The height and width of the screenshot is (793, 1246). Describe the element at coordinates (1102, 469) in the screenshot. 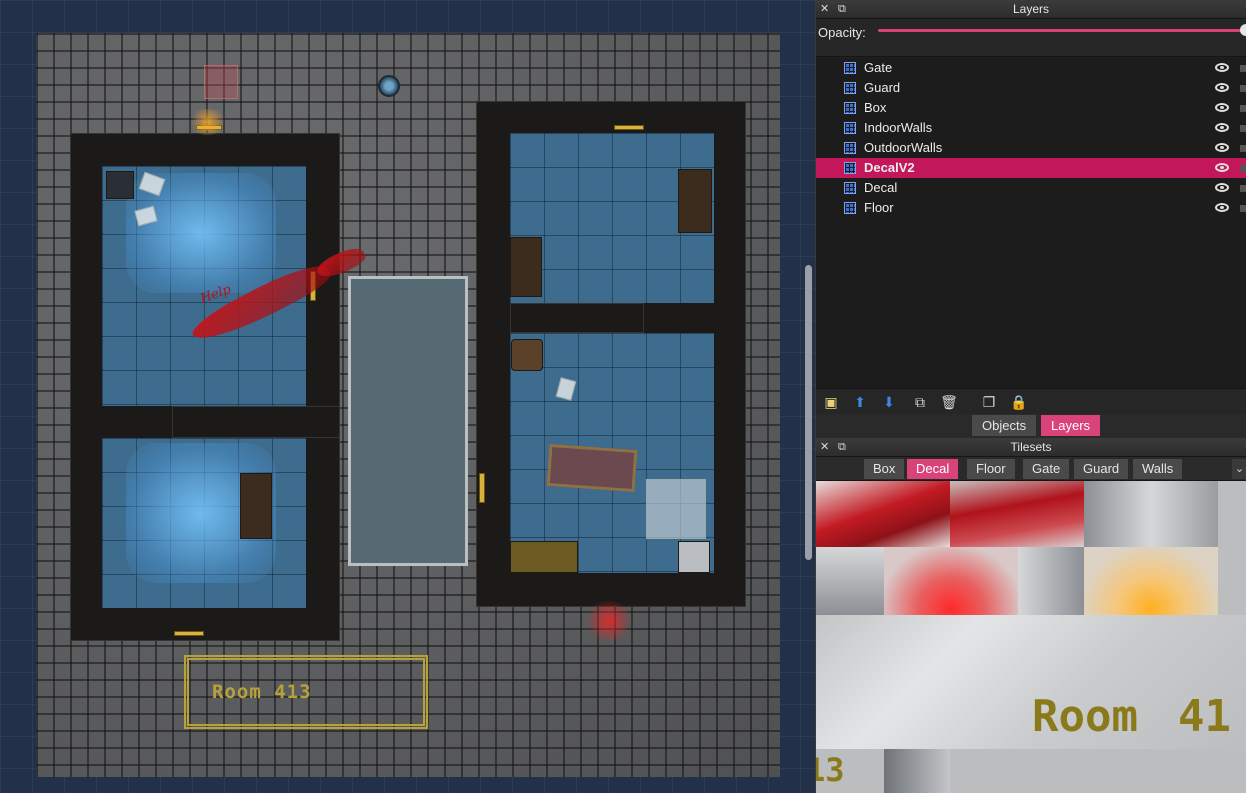

I see `tileset-tab-guard: Guard` at that location.